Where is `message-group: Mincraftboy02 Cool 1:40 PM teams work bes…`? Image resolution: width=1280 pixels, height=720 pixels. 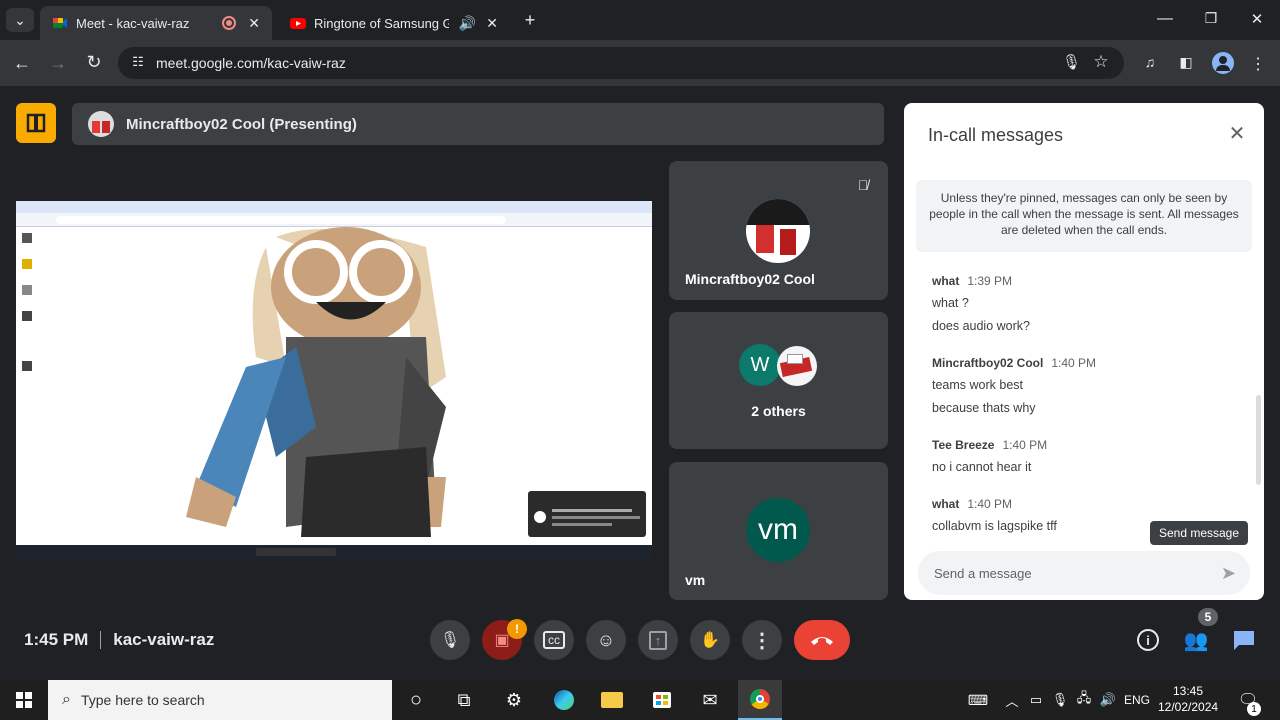 message-group: Mincraftboy02 Cool 1:40 PM teams work bes… is located at coordinates (1082, 385).